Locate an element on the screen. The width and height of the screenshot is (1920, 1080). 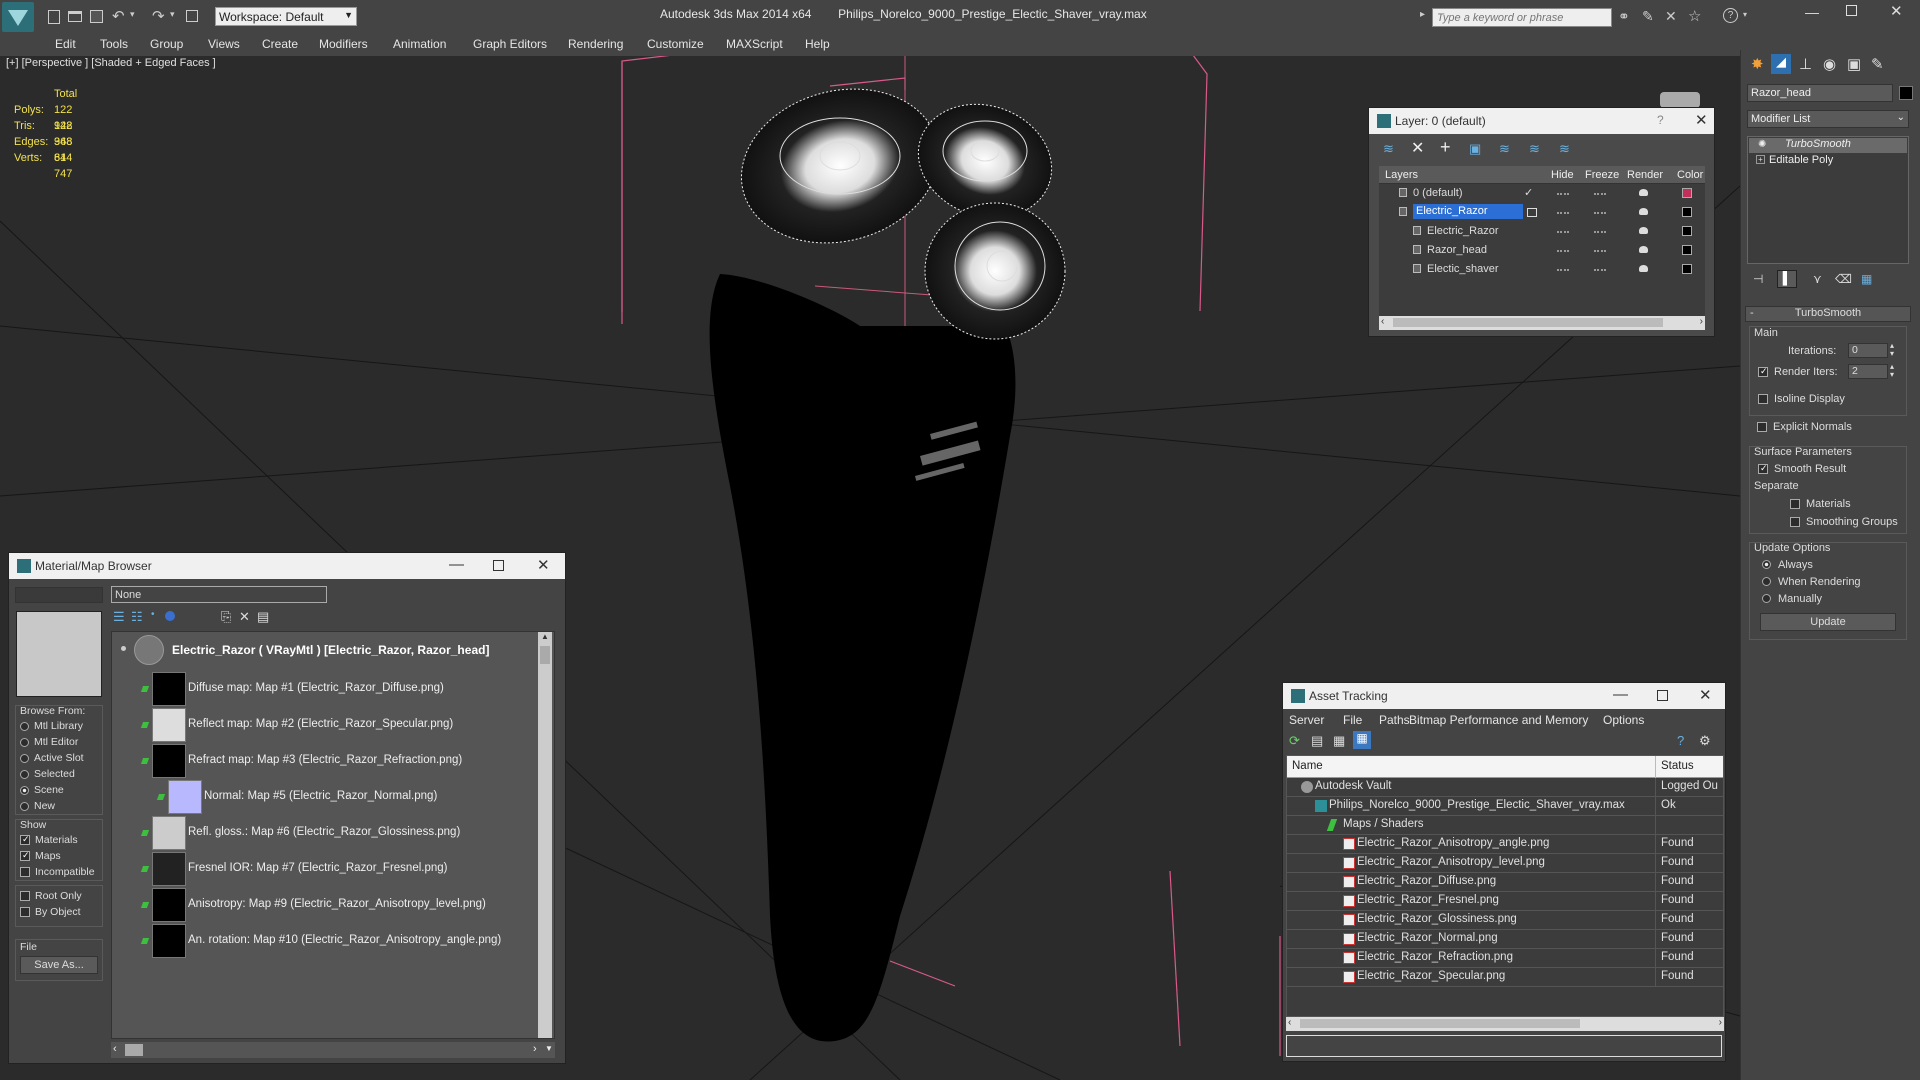
layer-hscrollbar: ‹ › is located at coordinates (1542, 323).